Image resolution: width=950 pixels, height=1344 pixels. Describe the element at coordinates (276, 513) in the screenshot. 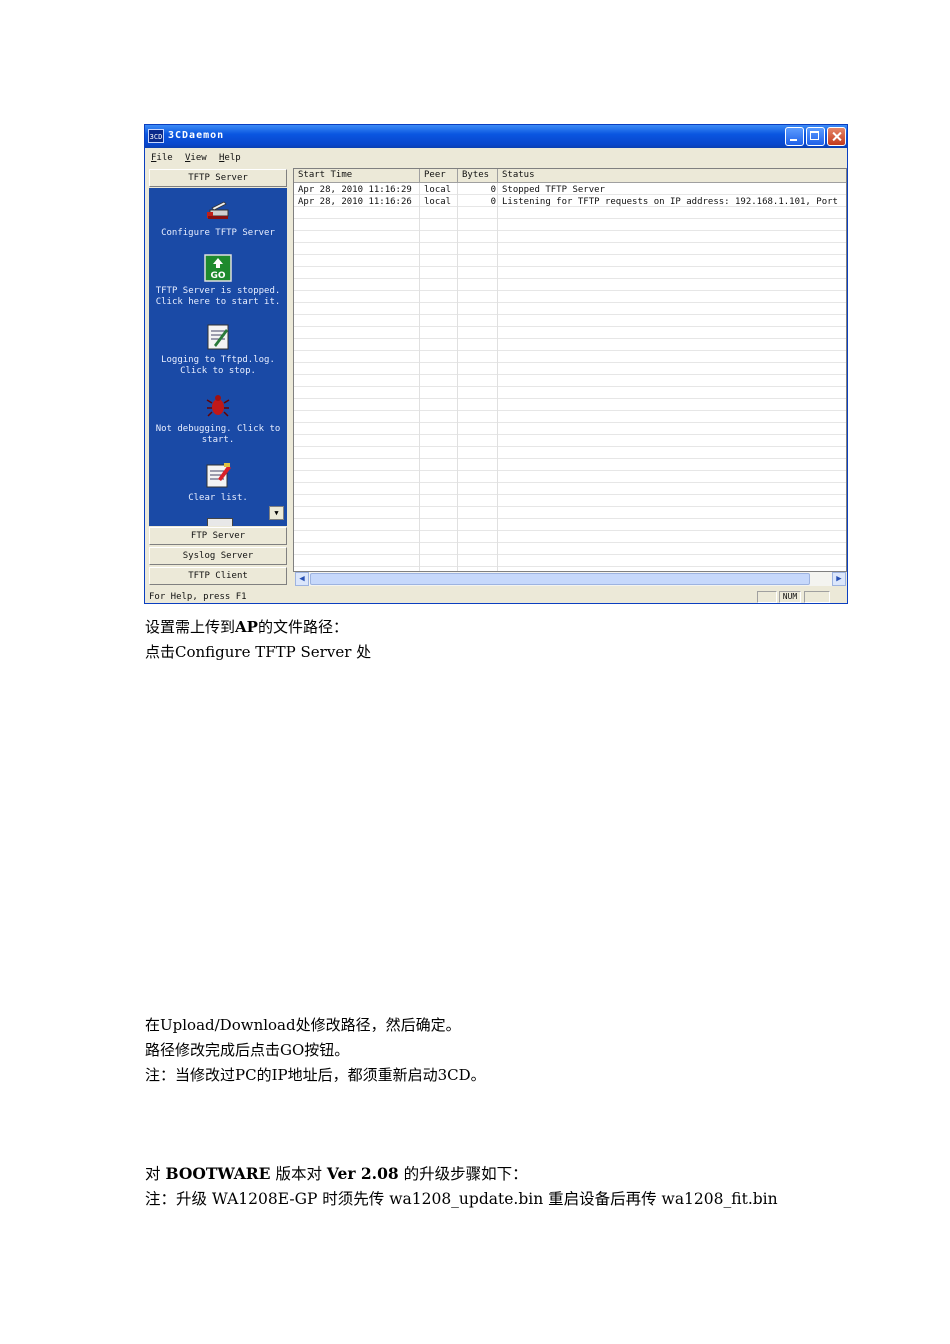

I see `scroll-down-button: ▼` at that location.